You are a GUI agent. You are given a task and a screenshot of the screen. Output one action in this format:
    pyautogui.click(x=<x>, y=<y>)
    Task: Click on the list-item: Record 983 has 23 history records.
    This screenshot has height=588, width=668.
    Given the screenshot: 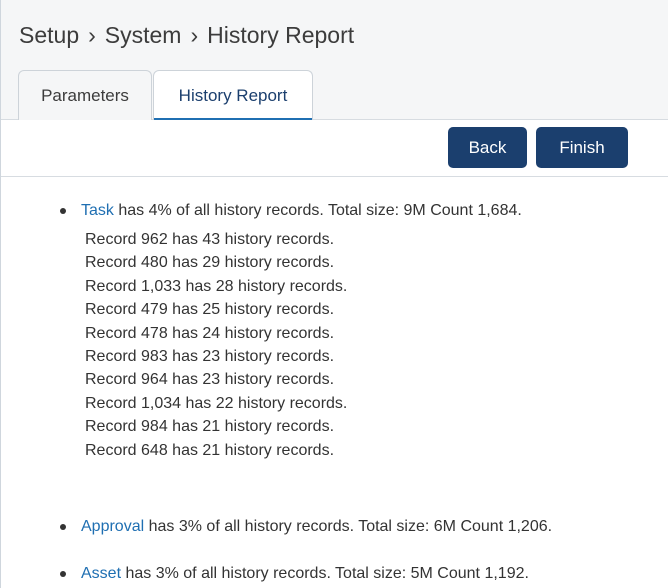 What is the action you would take?
    pyautogui.click(x=210, y=357)
    